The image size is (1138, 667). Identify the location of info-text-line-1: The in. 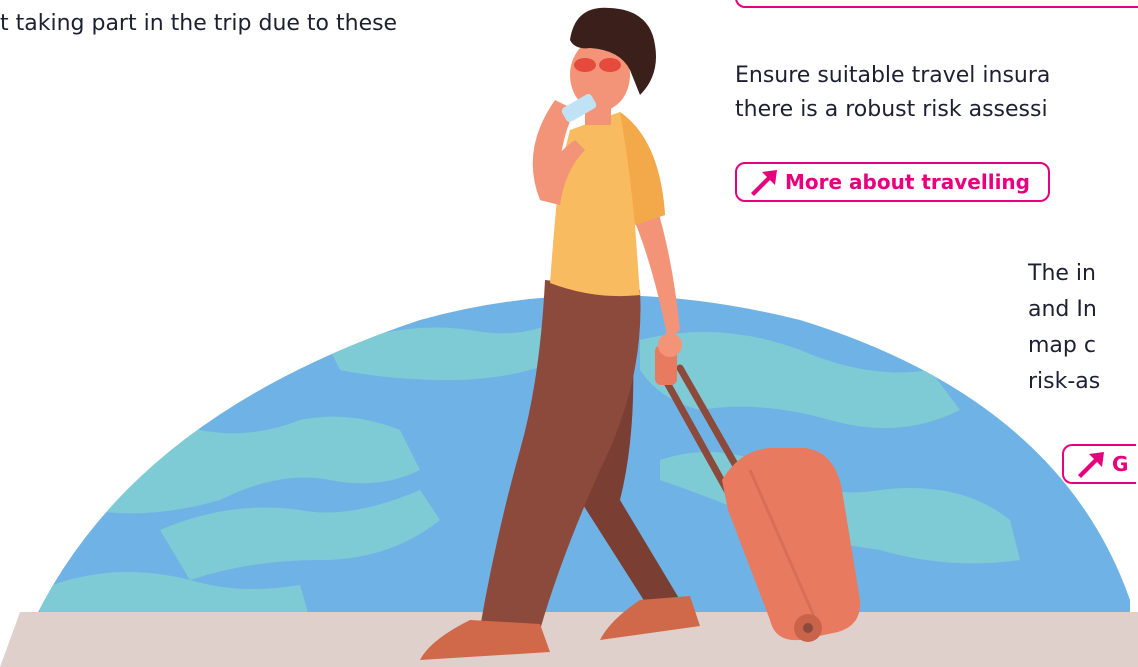
(1062, 273).